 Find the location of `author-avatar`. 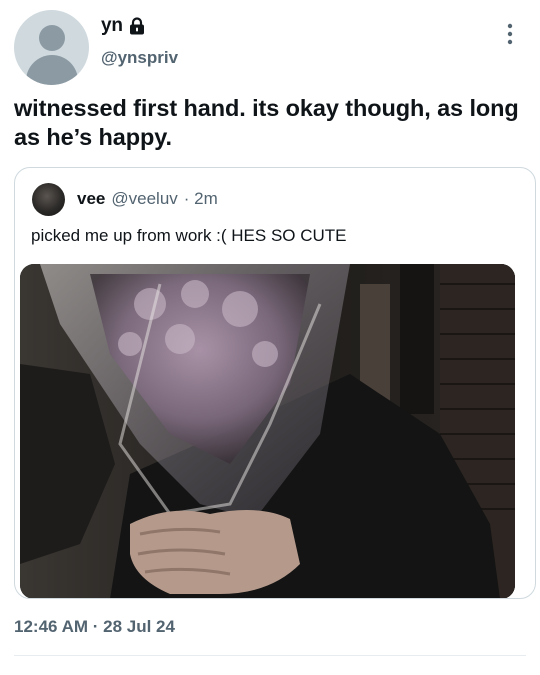

author-avatar is located at coordinates (51, 47).